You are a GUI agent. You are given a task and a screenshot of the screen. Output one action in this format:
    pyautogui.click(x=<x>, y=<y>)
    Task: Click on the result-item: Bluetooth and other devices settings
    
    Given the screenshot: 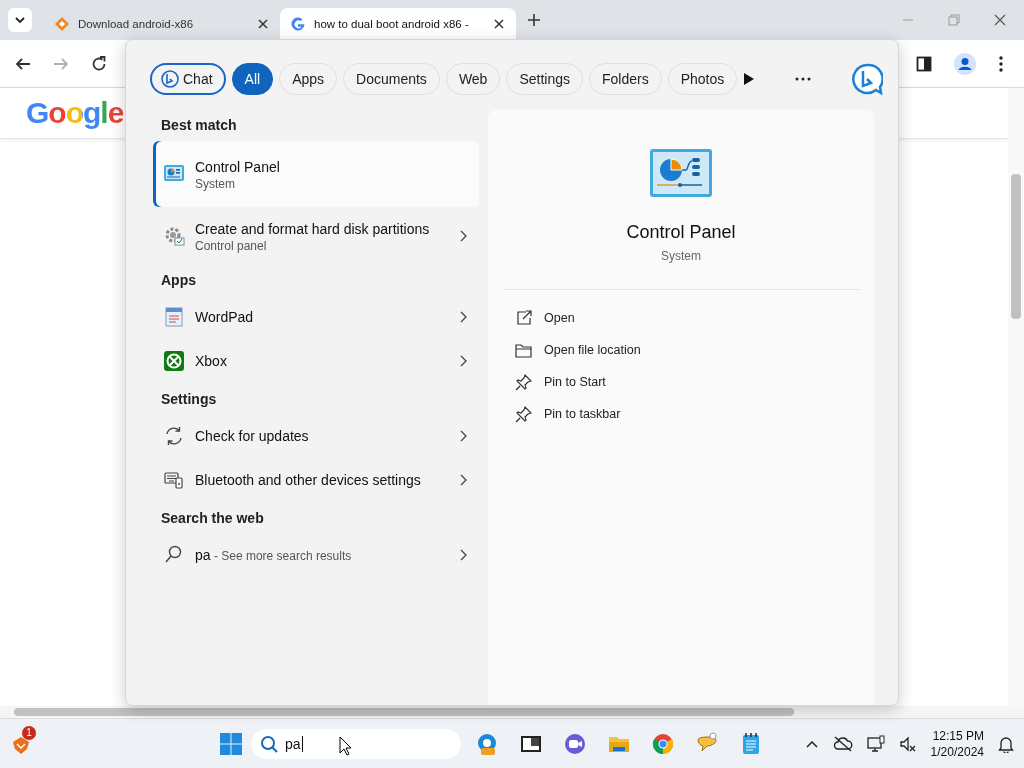 What is the action you would take?
    pyautogui.click(x=316, y=480)
    